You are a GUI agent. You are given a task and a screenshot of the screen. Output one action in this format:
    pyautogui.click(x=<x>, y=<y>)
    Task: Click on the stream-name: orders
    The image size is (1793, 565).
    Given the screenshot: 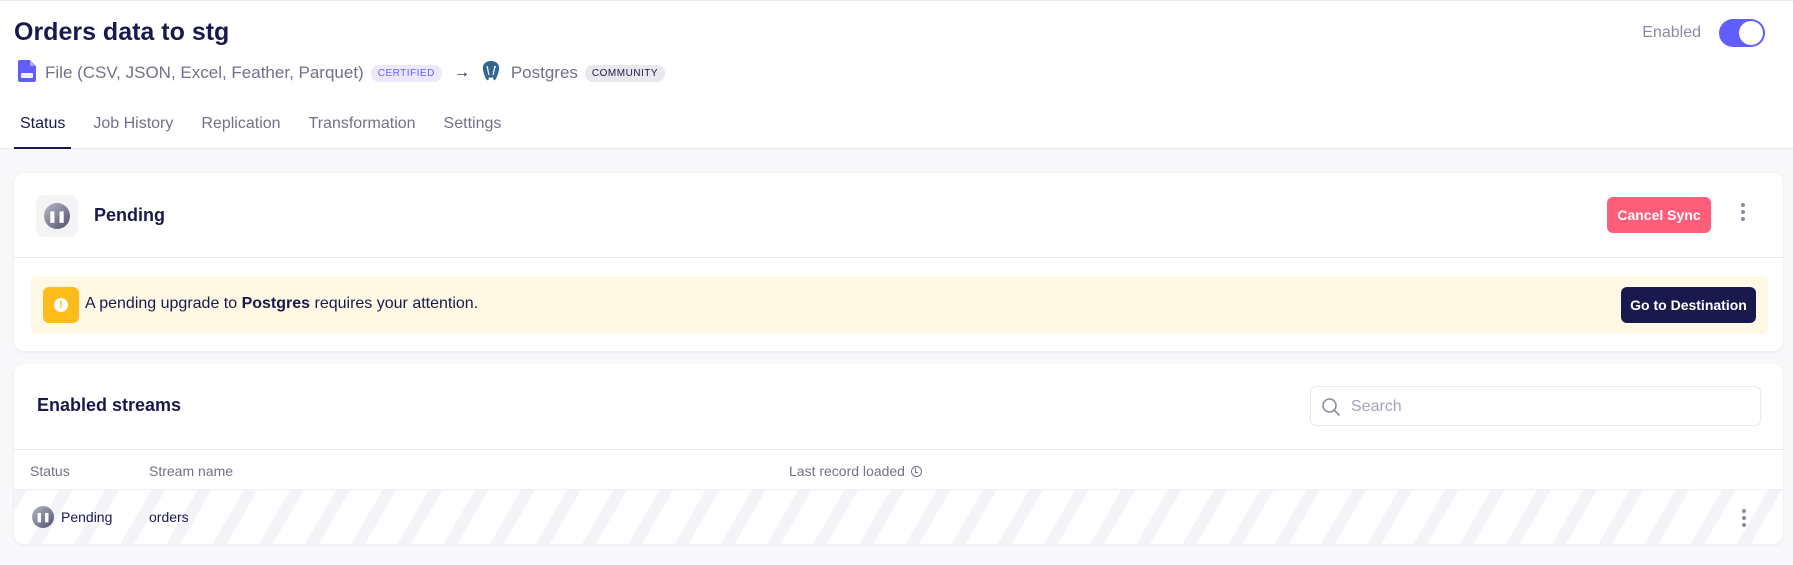 What is the action you would take?
    pyautogui.click(x=169, y=517)
    